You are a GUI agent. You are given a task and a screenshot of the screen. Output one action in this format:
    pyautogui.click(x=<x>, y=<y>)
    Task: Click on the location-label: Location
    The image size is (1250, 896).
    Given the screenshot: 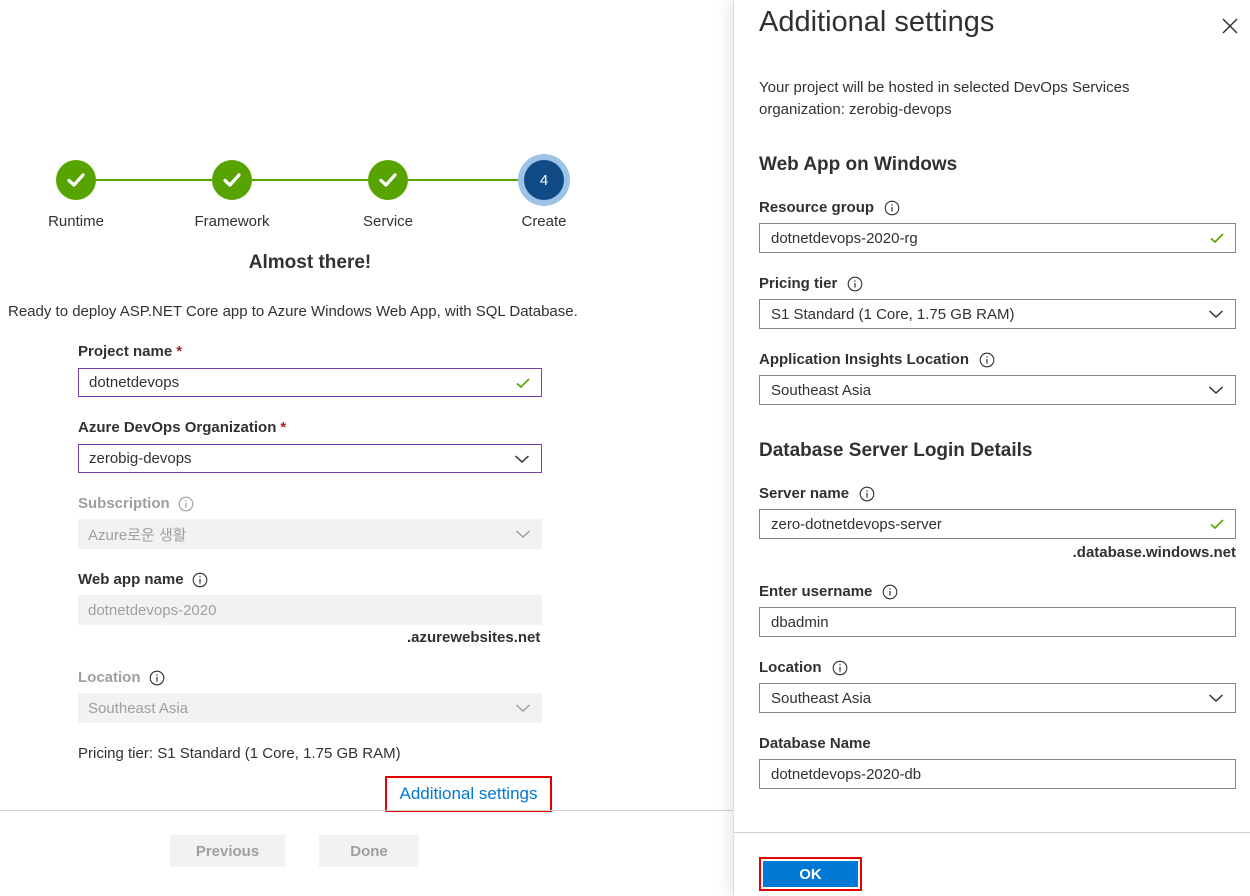 What is the action you would take?
    pyautogui.click(x=121, y=677)
    